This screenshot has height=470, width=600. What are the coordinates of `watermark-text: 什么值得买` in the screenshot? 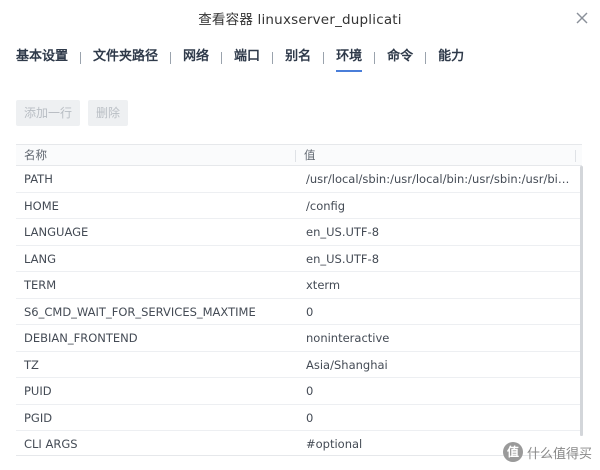 It's located at (559, 454).